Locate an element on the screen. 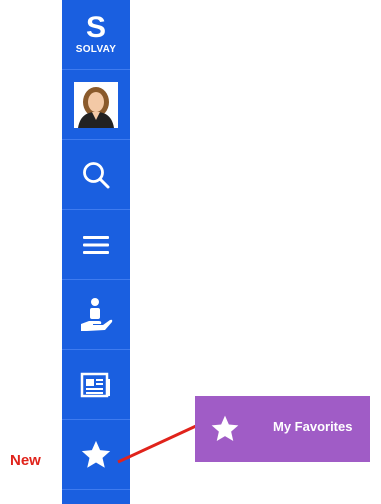  favorites-label: My Favorites is located at coordinates (313, 426).